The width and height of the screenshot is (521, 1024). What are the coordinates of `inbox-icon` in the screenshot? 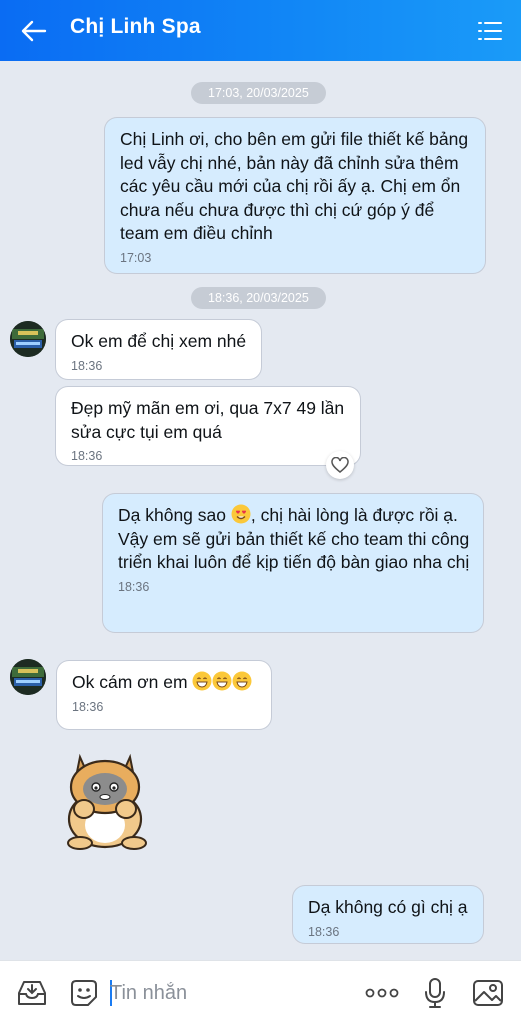 It's located at (32, 993).